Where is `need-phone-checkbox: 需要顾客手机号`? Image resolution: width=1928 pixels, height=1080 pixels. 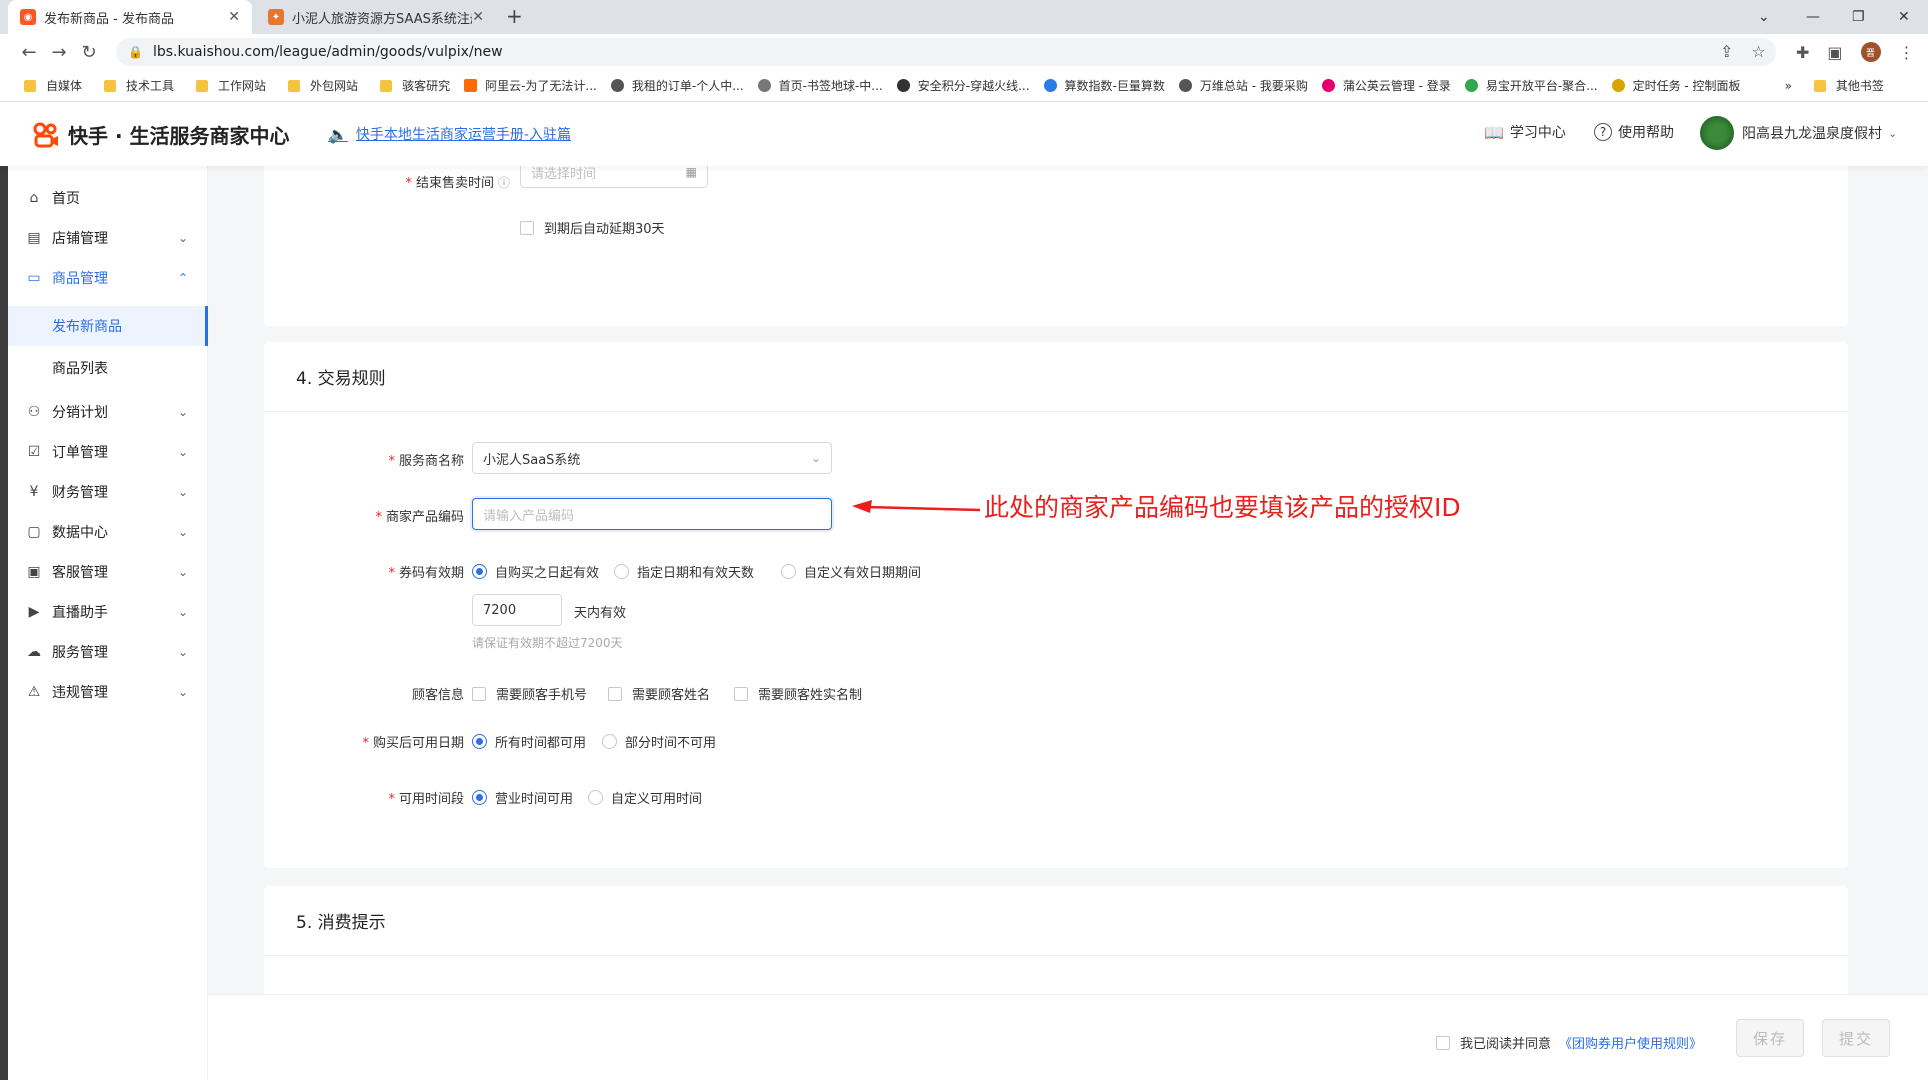
need-phone-checkbox: 需要顾客手机号 is located at coordinates (529, 693).